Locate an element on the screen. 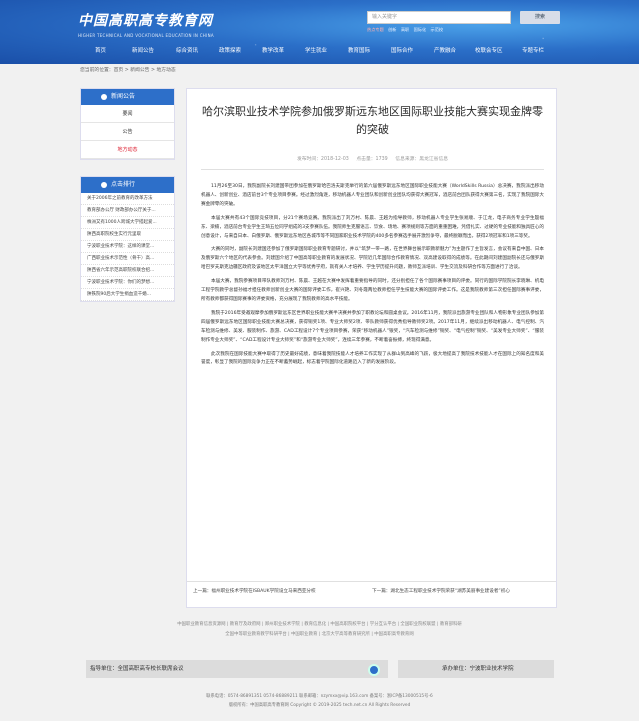  host-unit: 承办单位：宁波职业技术学院 is located at coordinates (476, 669).